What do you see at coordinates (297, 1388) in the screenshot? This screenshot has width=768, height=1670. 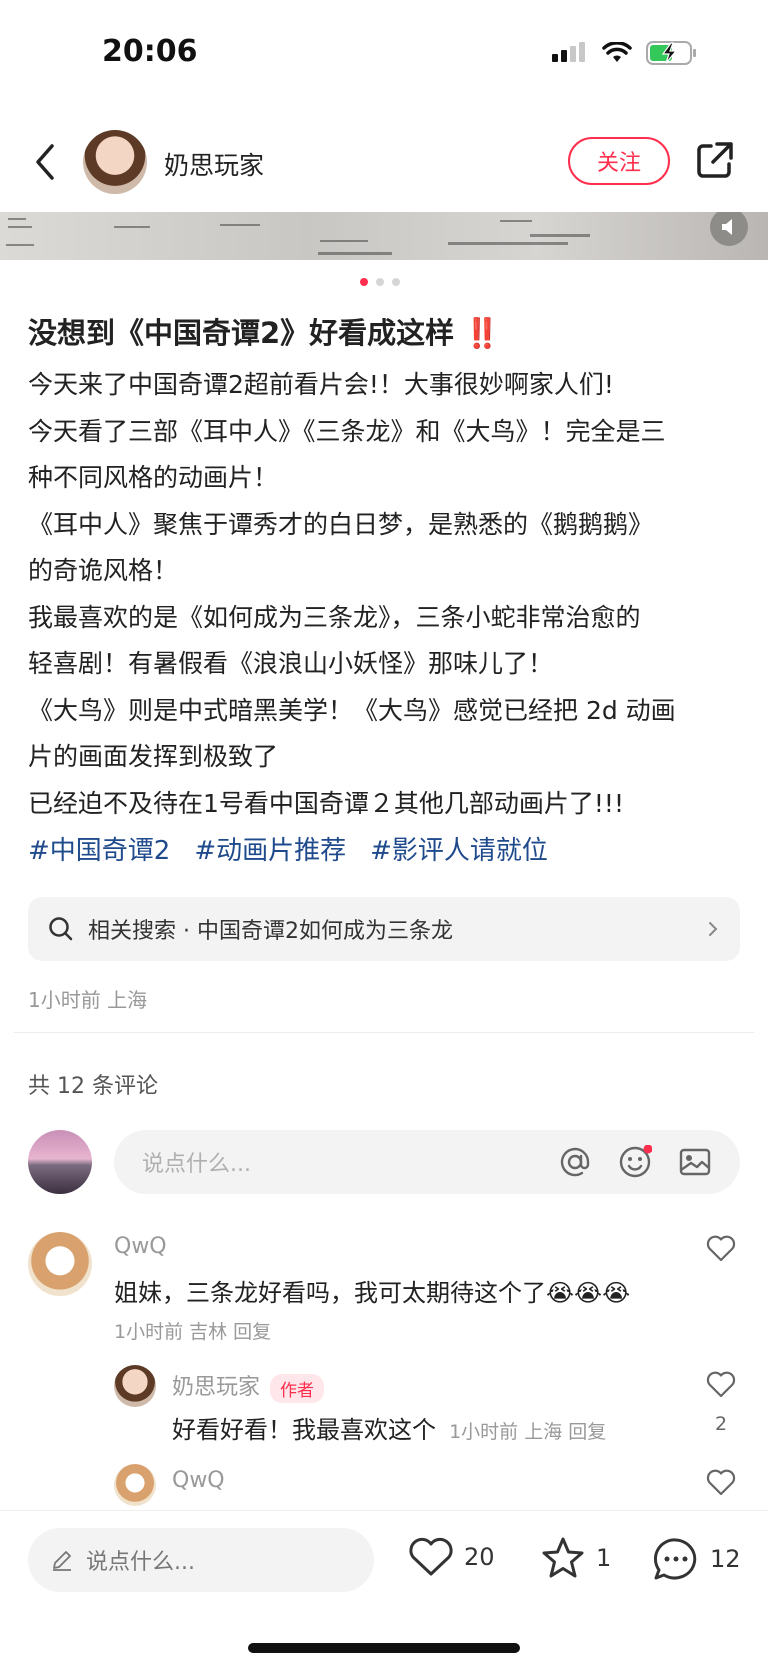 I see `author-badge: 作者` at bounding box center [297, 1388].